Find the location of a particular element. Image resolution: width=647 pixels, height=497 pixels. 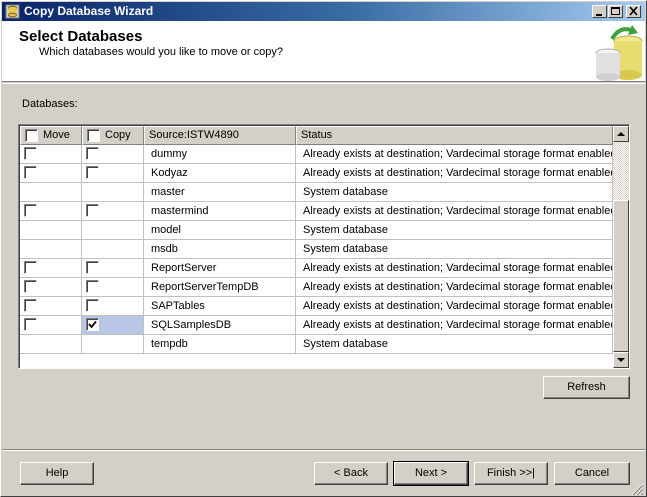

table-row: model System database is located at coordinates (316, 230).